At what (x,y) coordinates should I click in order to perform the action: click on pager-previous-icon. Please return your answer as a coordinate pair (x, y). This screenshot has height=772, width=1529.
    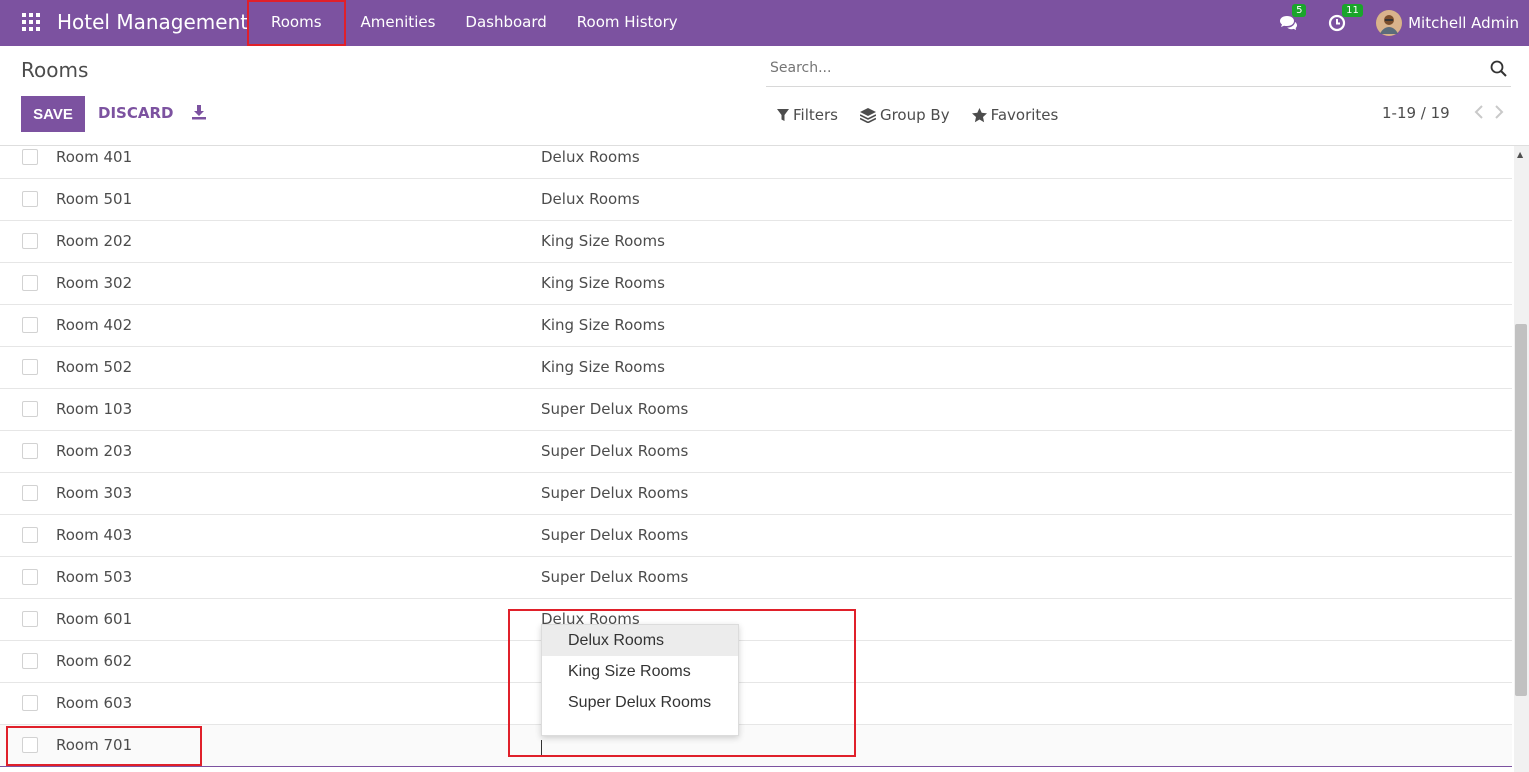
    Looking at the image, I should click on (1479, 113).